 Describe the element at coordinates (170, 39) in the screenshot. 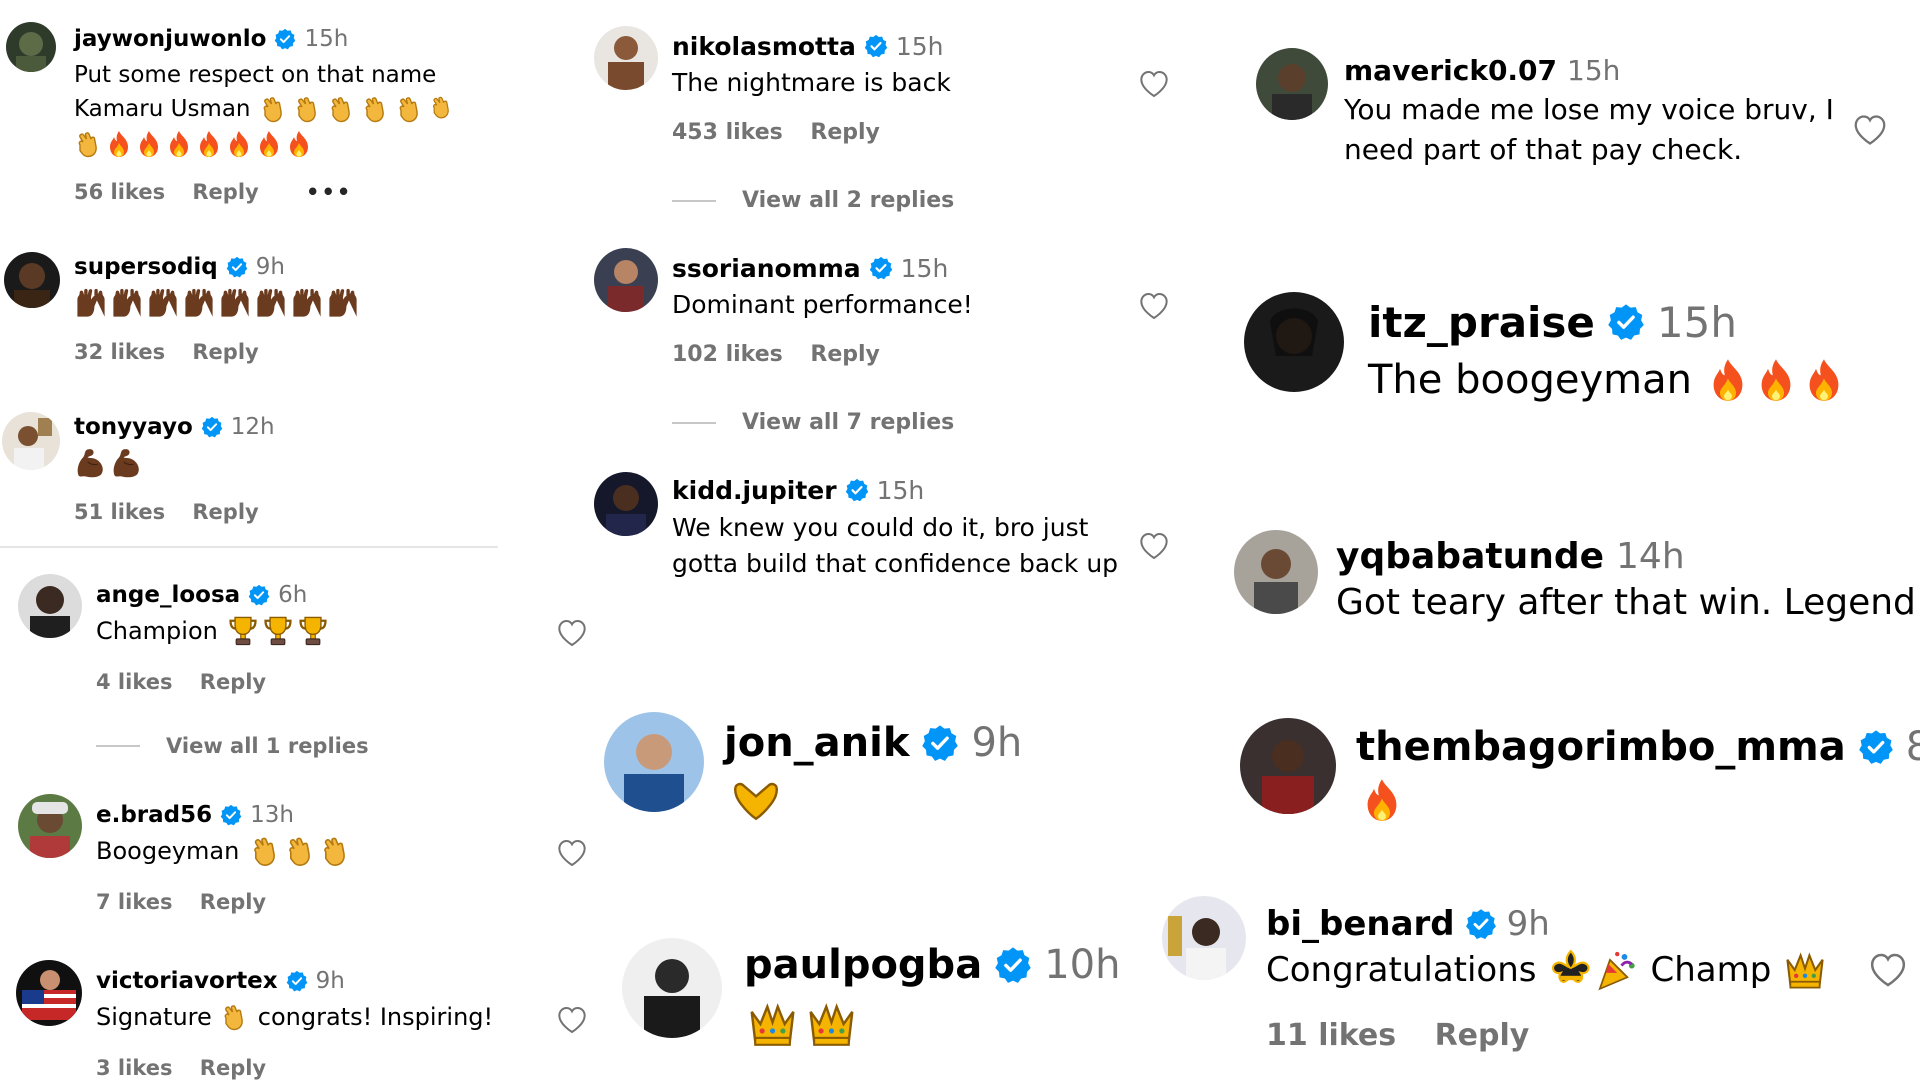

I see `username: jaywonjuwonlo` at that location.